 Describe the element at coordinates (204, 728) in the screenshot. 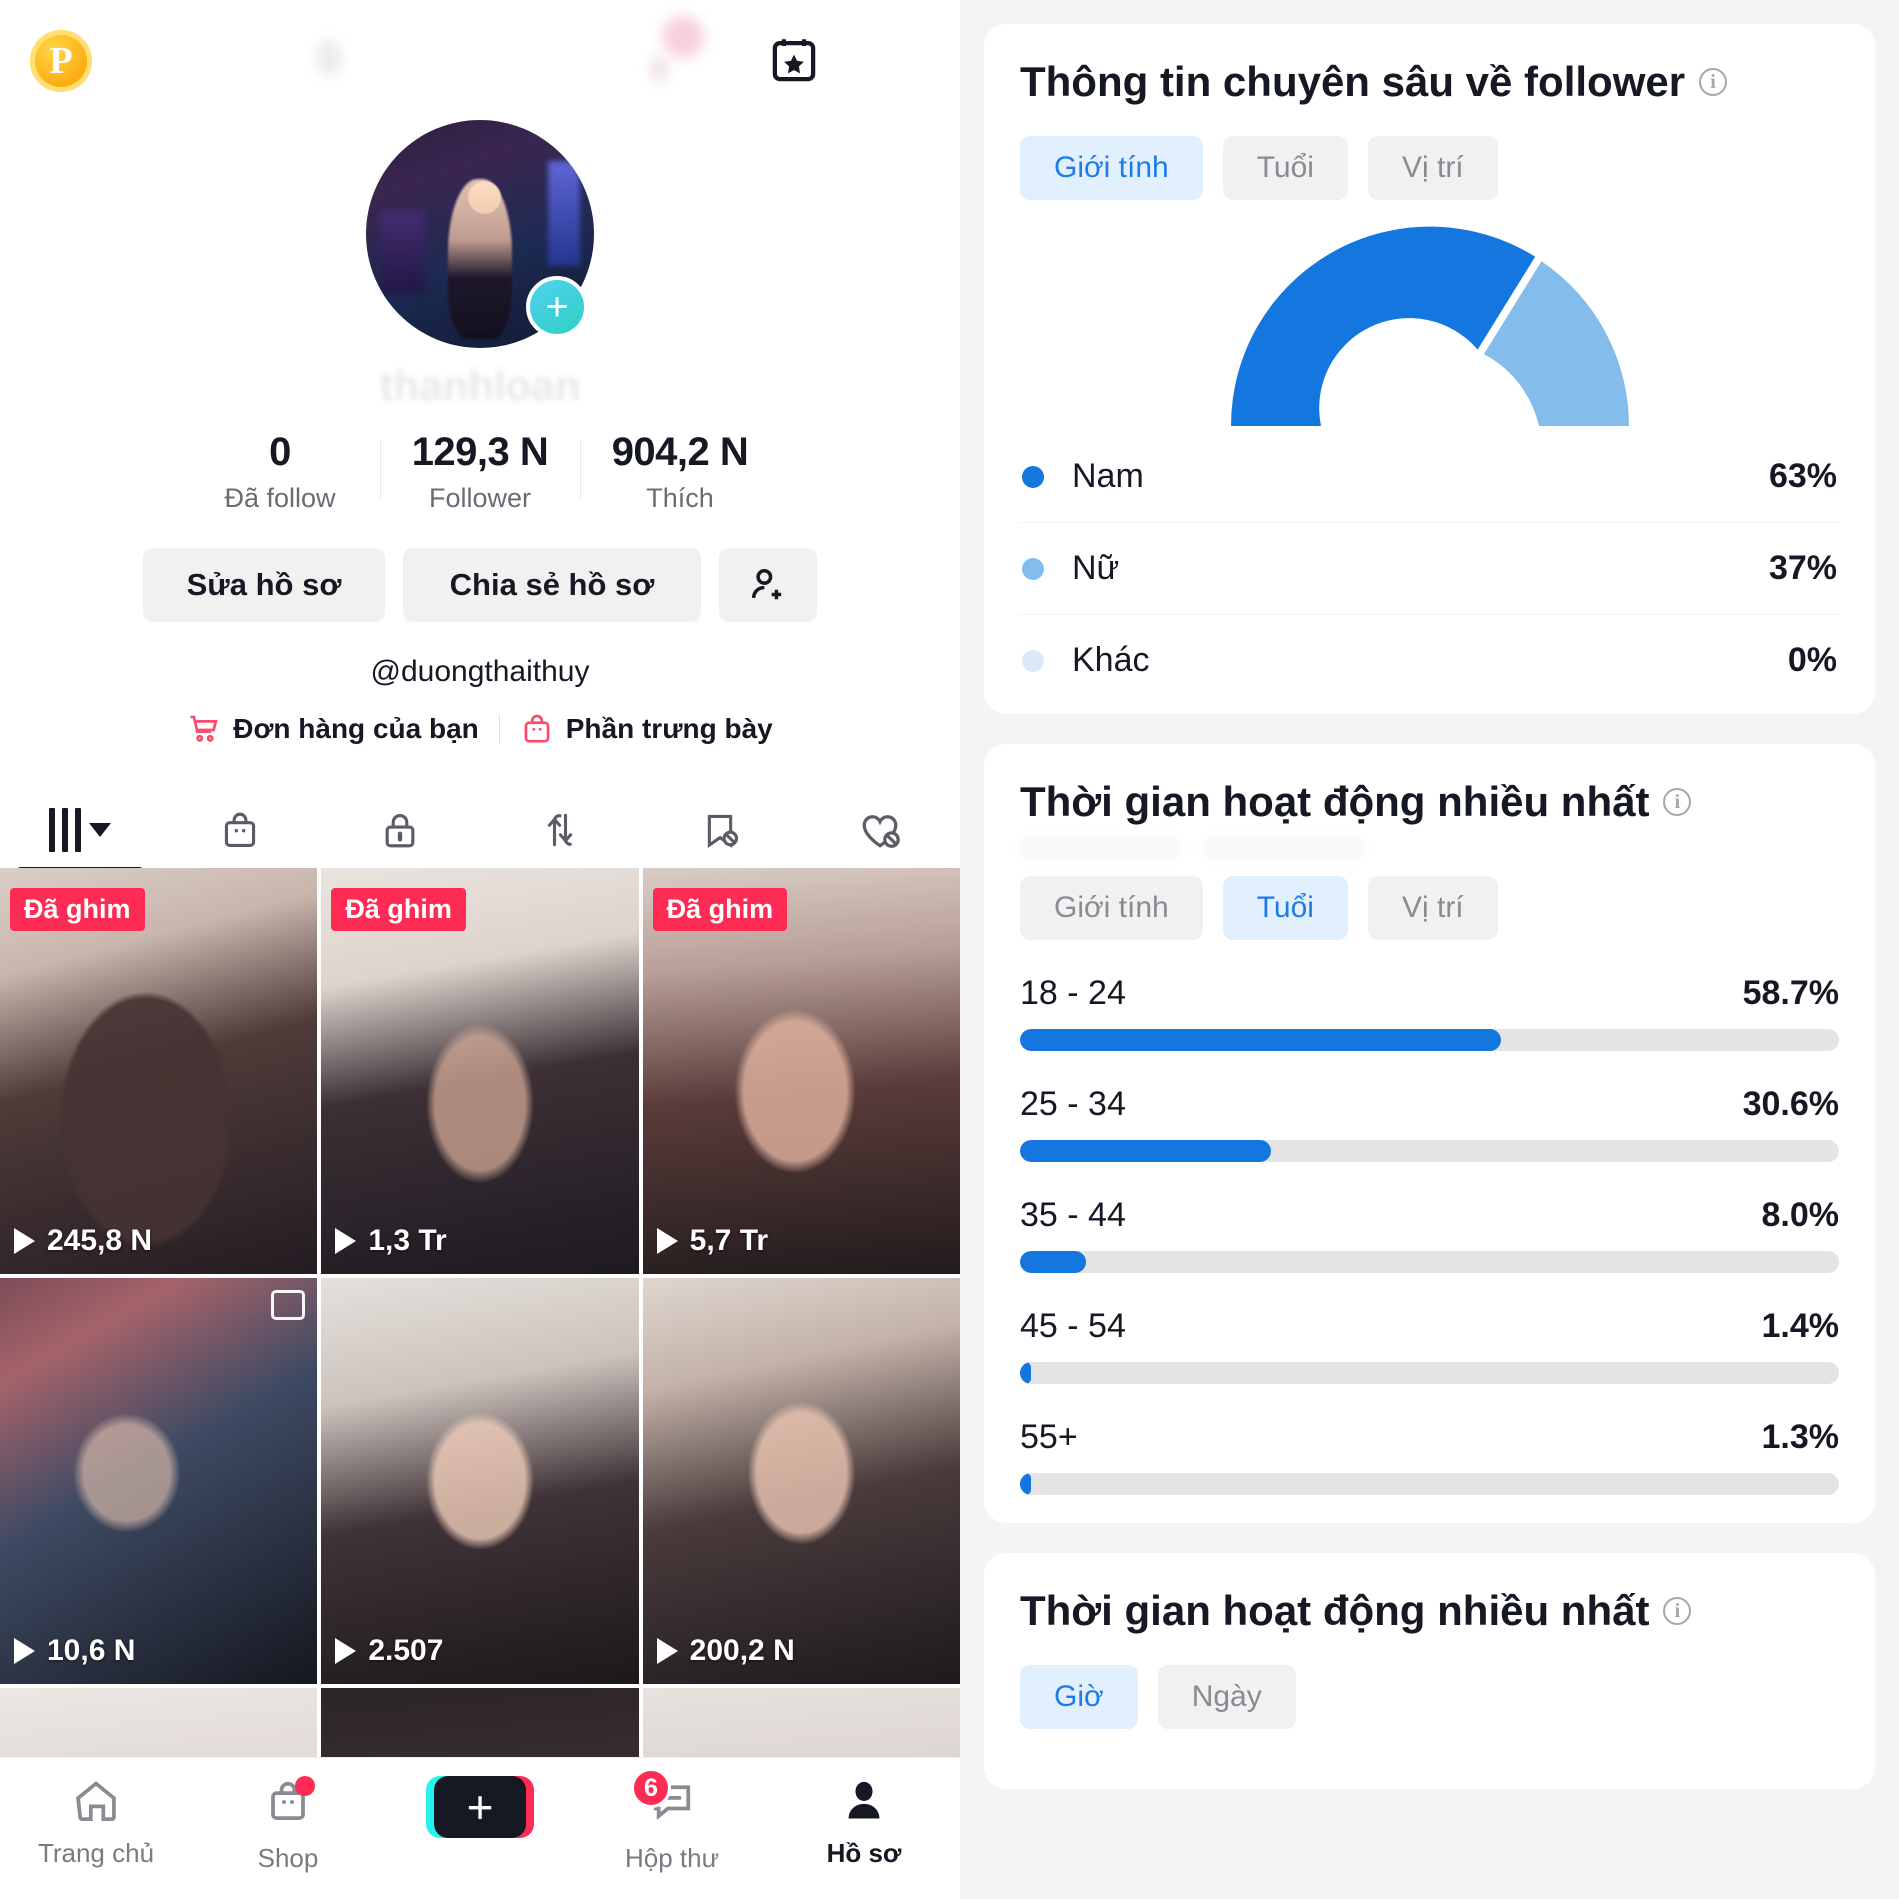

I see `cart-icon` at that location.